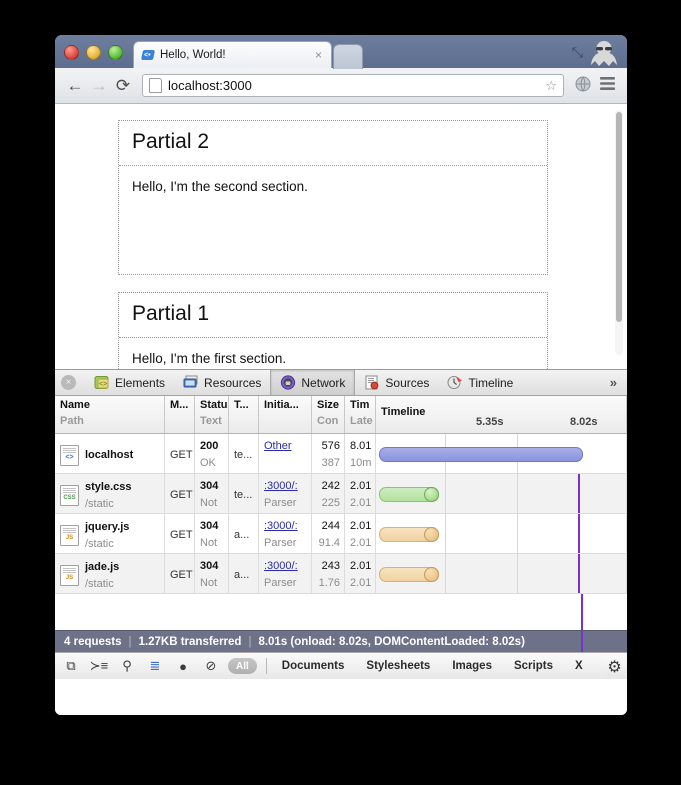  I want to click on network-empty-area, so click(341, 612).